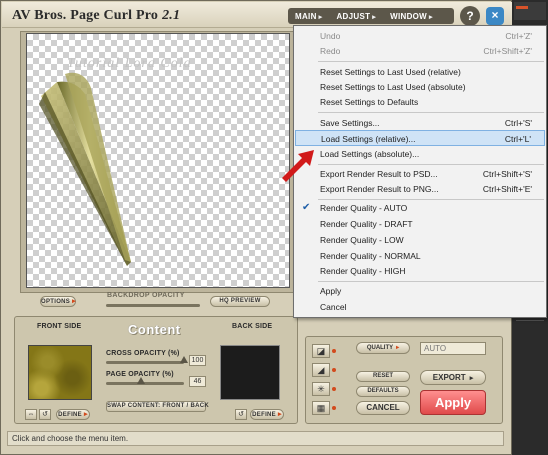 Image resolution: width=548 pixels, height=455 pixels. I want to click on menu-item-quality-draft: Render Quality - DRAFT, so click(420, 224).